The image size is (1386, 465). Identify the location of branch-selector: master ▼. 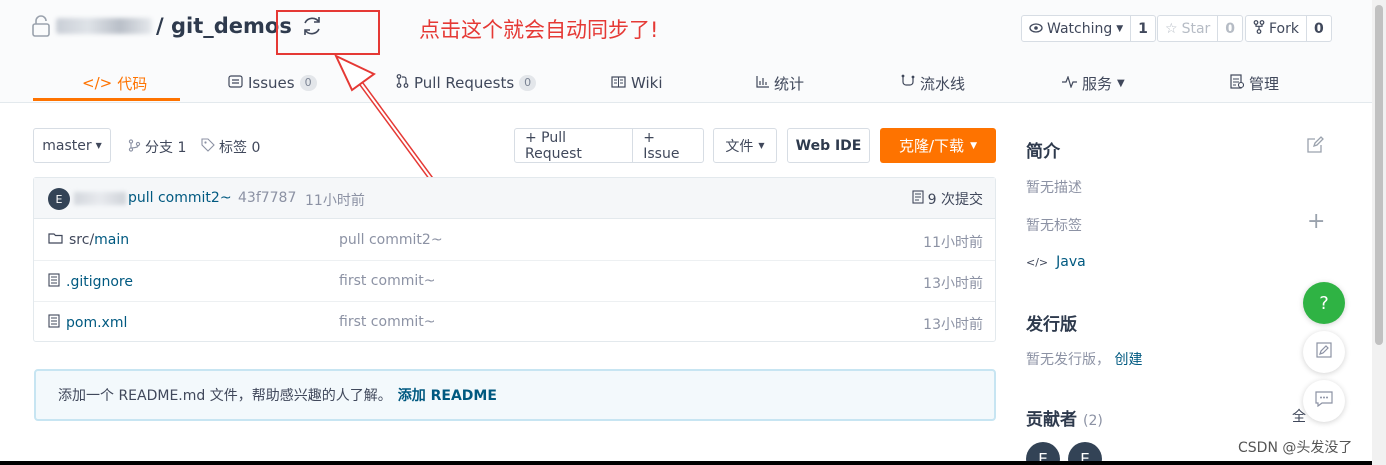
(72, 145).